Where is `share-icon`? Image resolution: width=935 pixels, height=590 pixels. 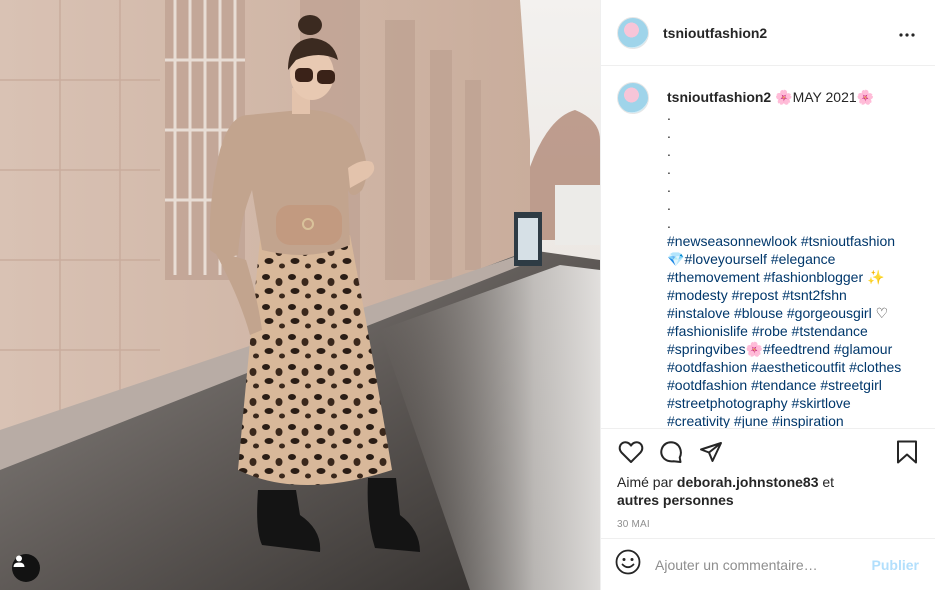
share-icon is located at coordinates (711, 454).